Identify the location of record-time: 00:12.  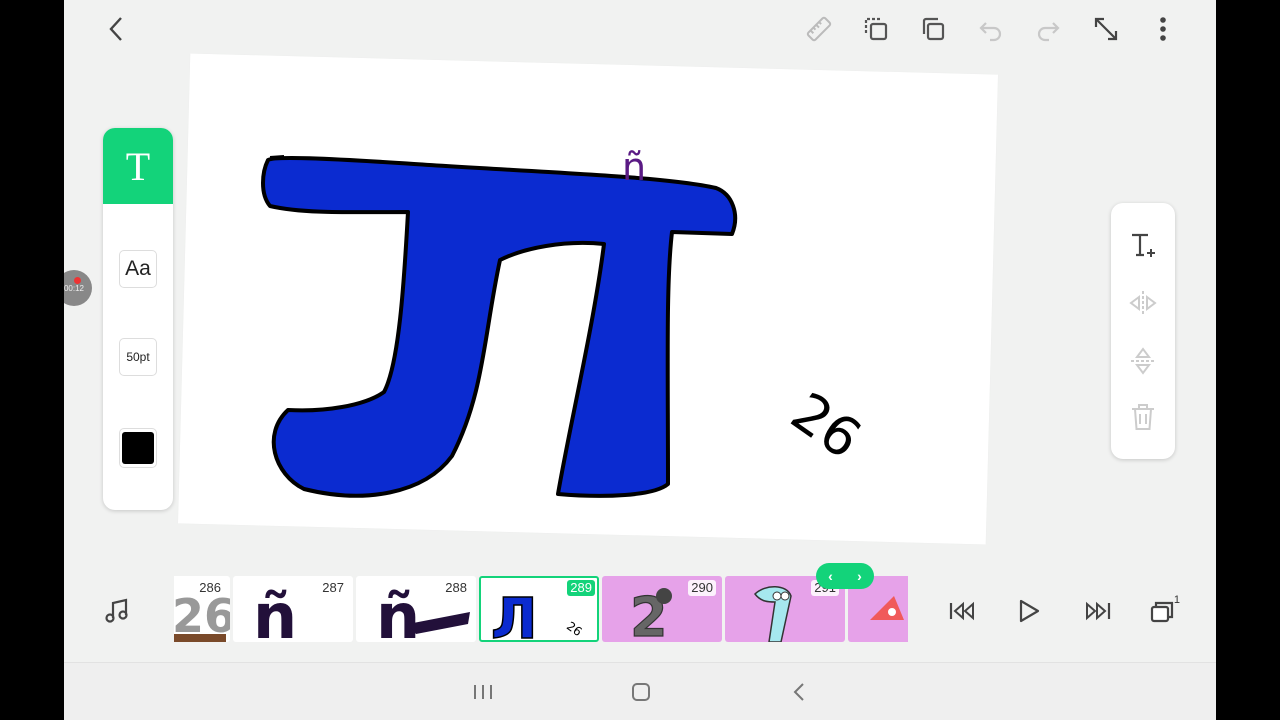
(74, 288).